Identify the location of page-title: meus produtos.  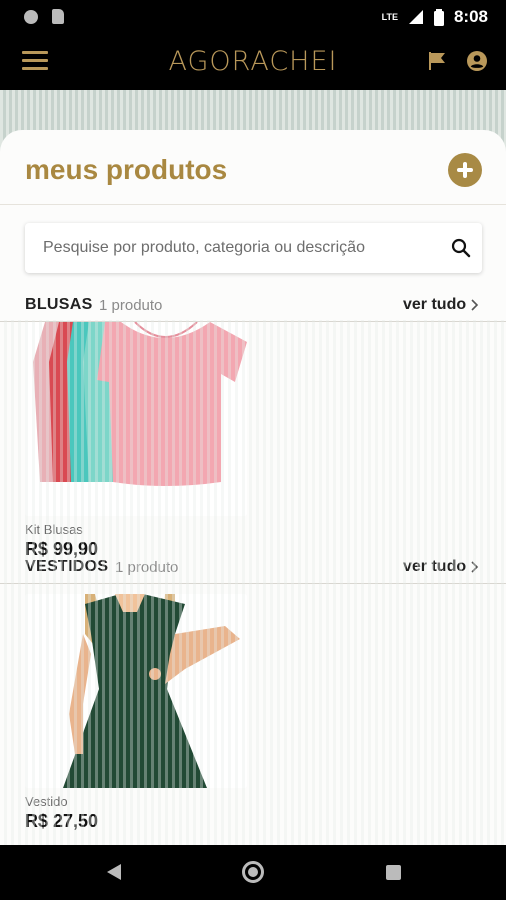
(126, 169).